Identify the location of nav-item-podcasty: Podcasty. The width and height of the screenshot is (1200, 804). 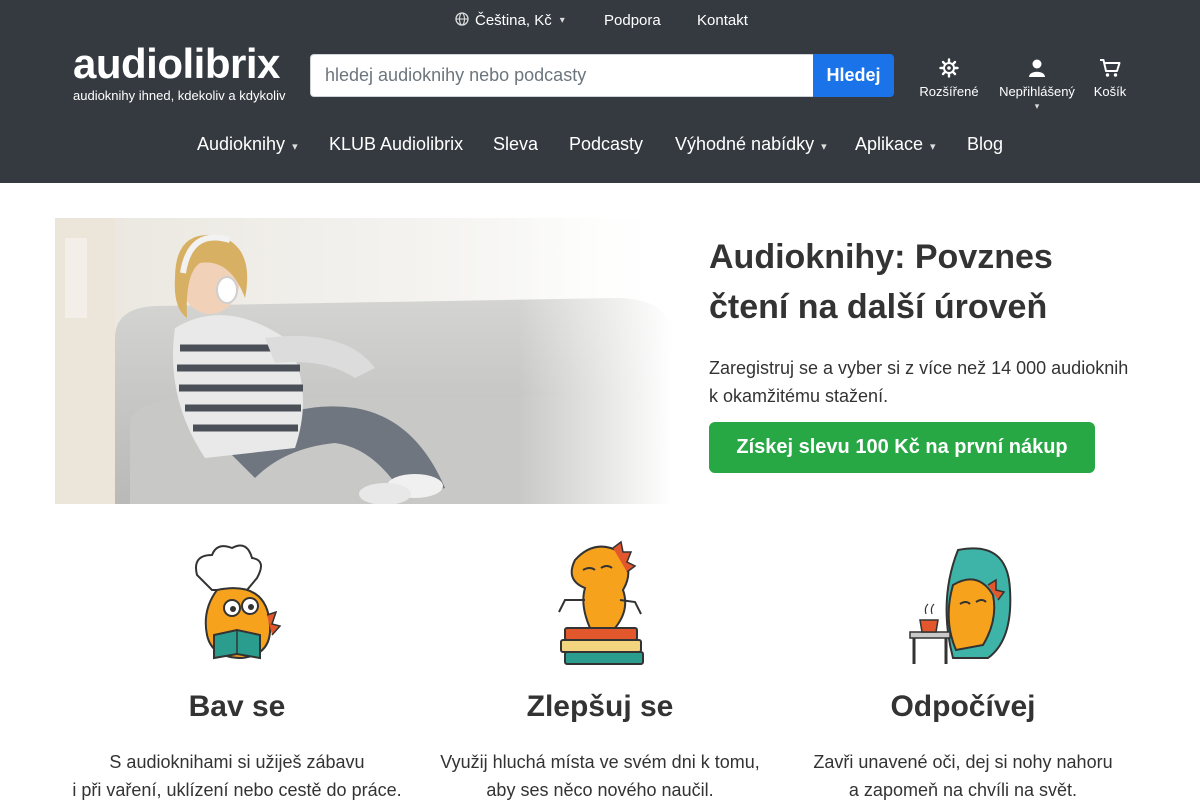
(606, 144).